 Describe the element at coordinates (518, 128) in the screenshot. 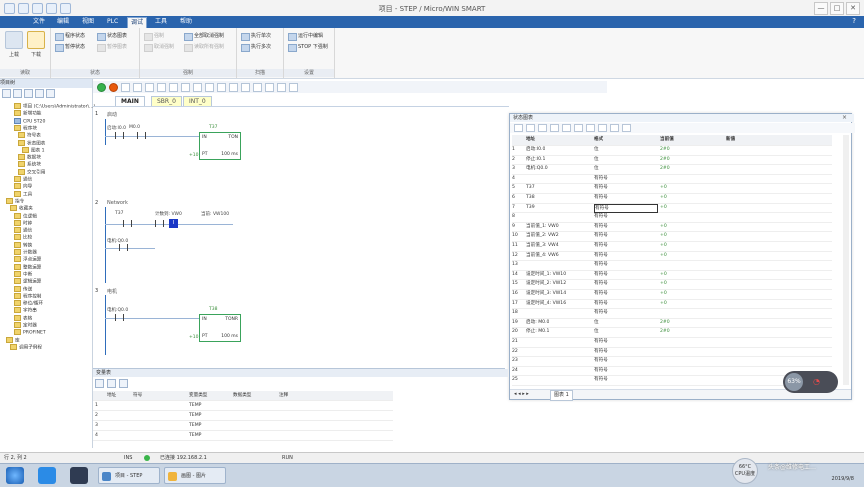

I see `add-icon` at that location.